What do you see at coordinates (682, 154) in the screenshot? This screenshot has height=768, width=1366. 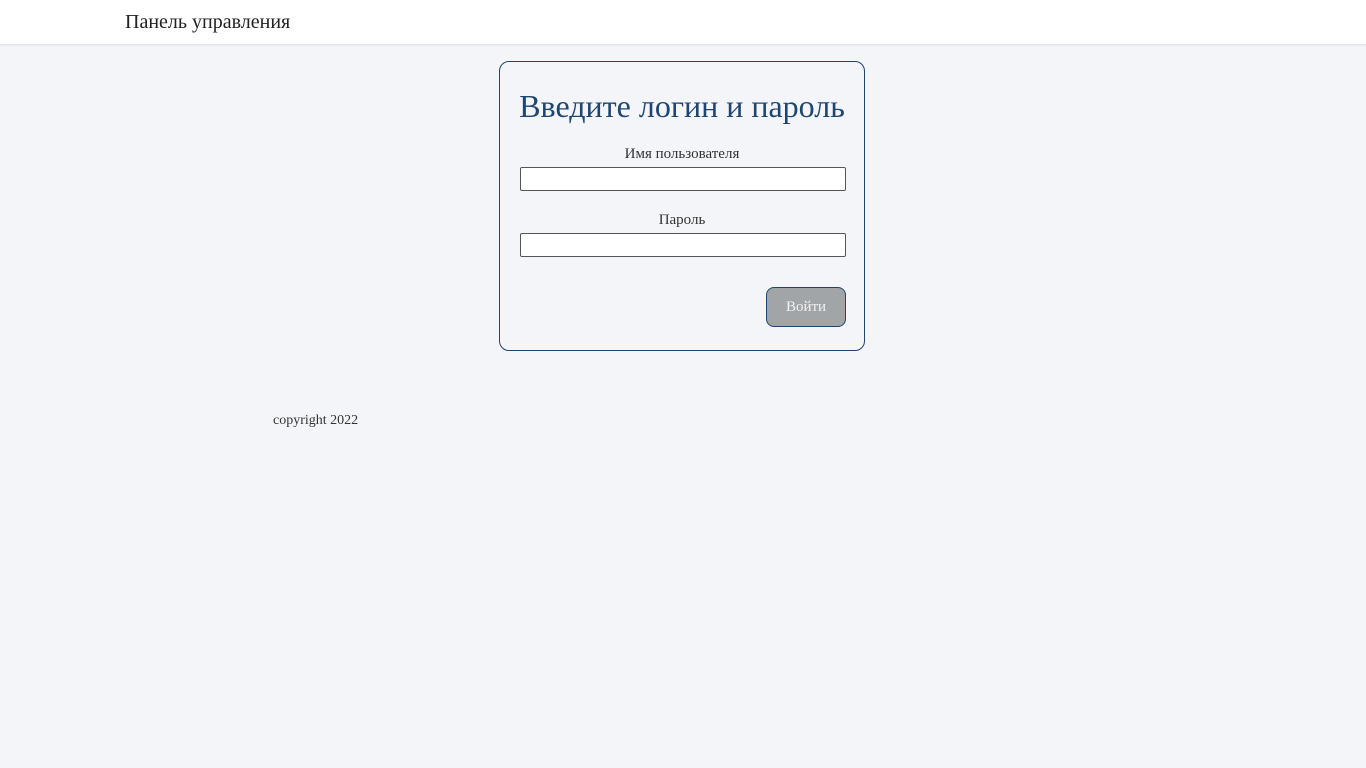 I see `username-label: Имя пользователя` at bounding box center [682, 154].